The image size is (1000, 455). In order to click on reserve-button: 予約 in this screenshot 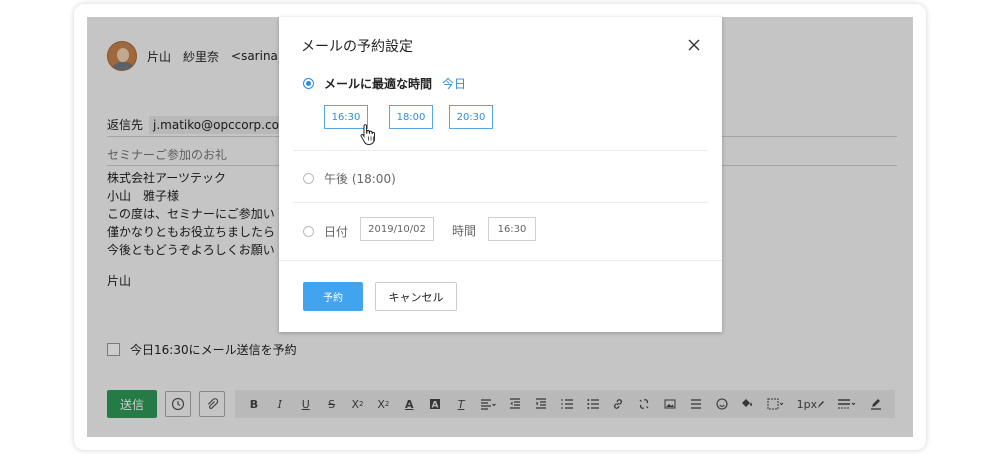, I will do `click(333, 296)`.